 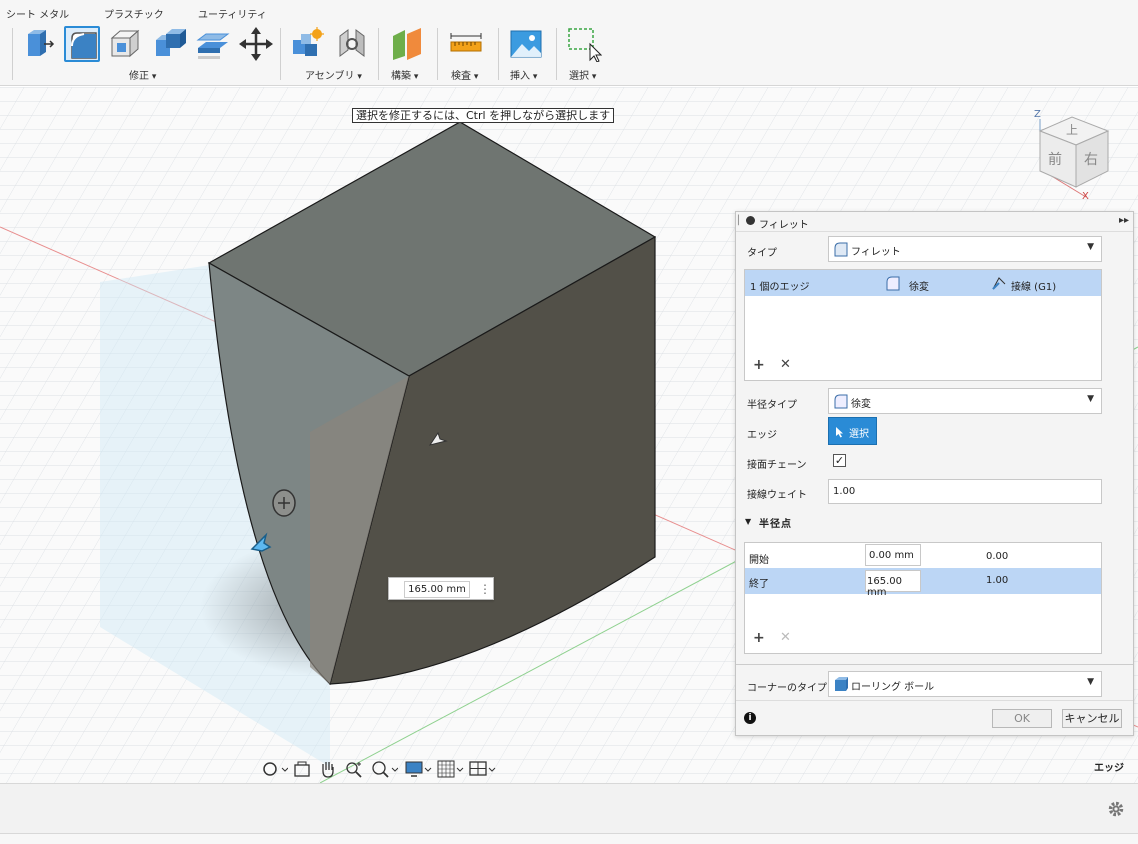 What do you see at coordinates (750, 718) in the screenshot?
I see `info-icon: i` at bounding box center [750, 718].